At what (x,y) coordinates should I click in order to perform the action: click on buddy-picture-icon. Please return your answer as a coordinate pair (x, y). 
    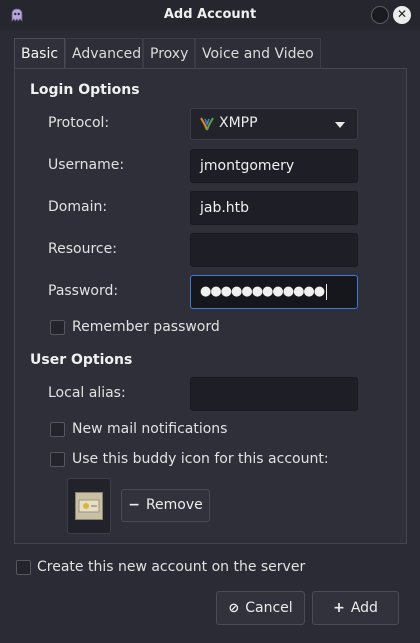
    Looking at the image, I should click on (89, 506).